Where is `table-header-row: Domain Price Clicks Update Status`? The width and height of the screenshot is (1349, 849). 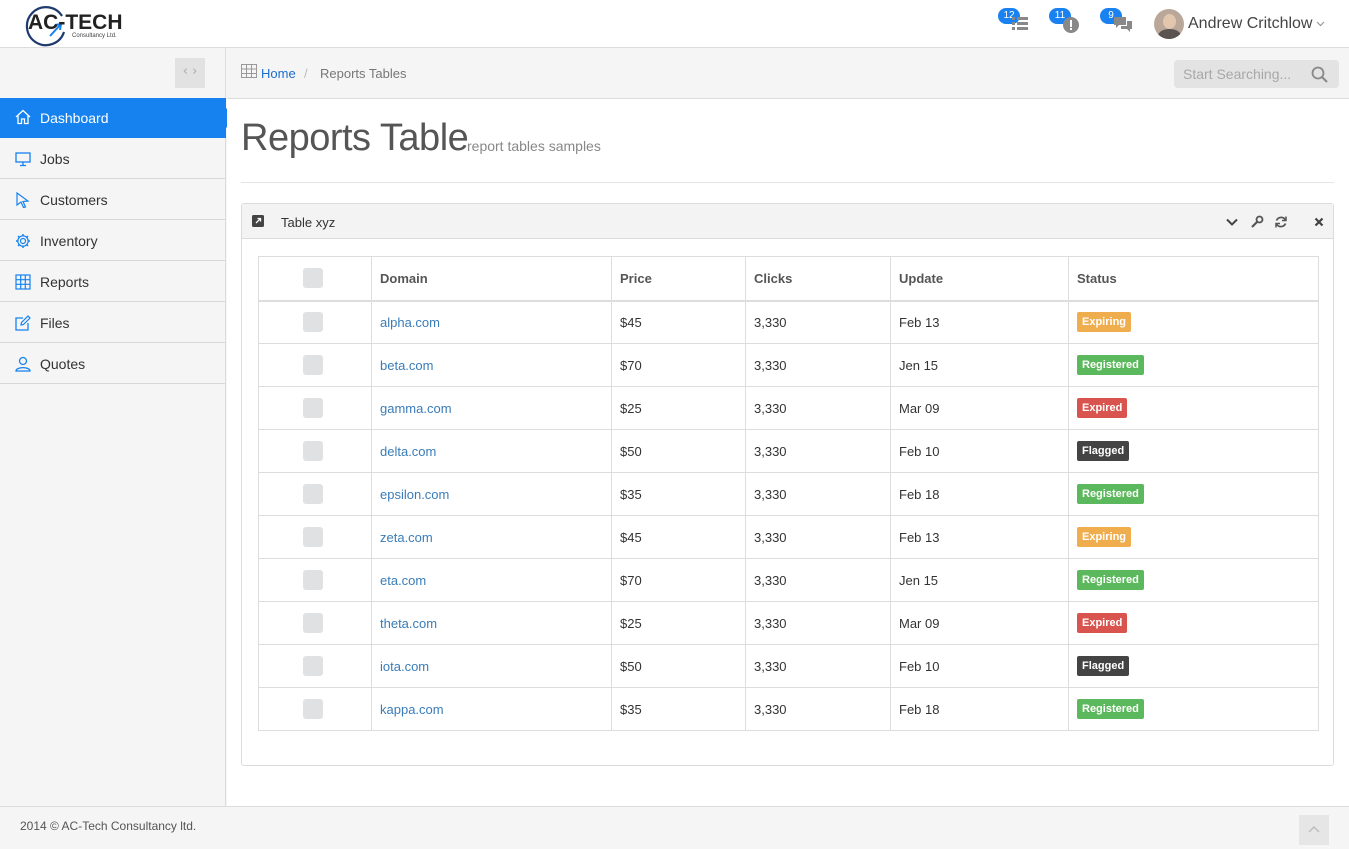 table-header-row: Domain Price Clicks Update Status is located at coordinates (788, 279).